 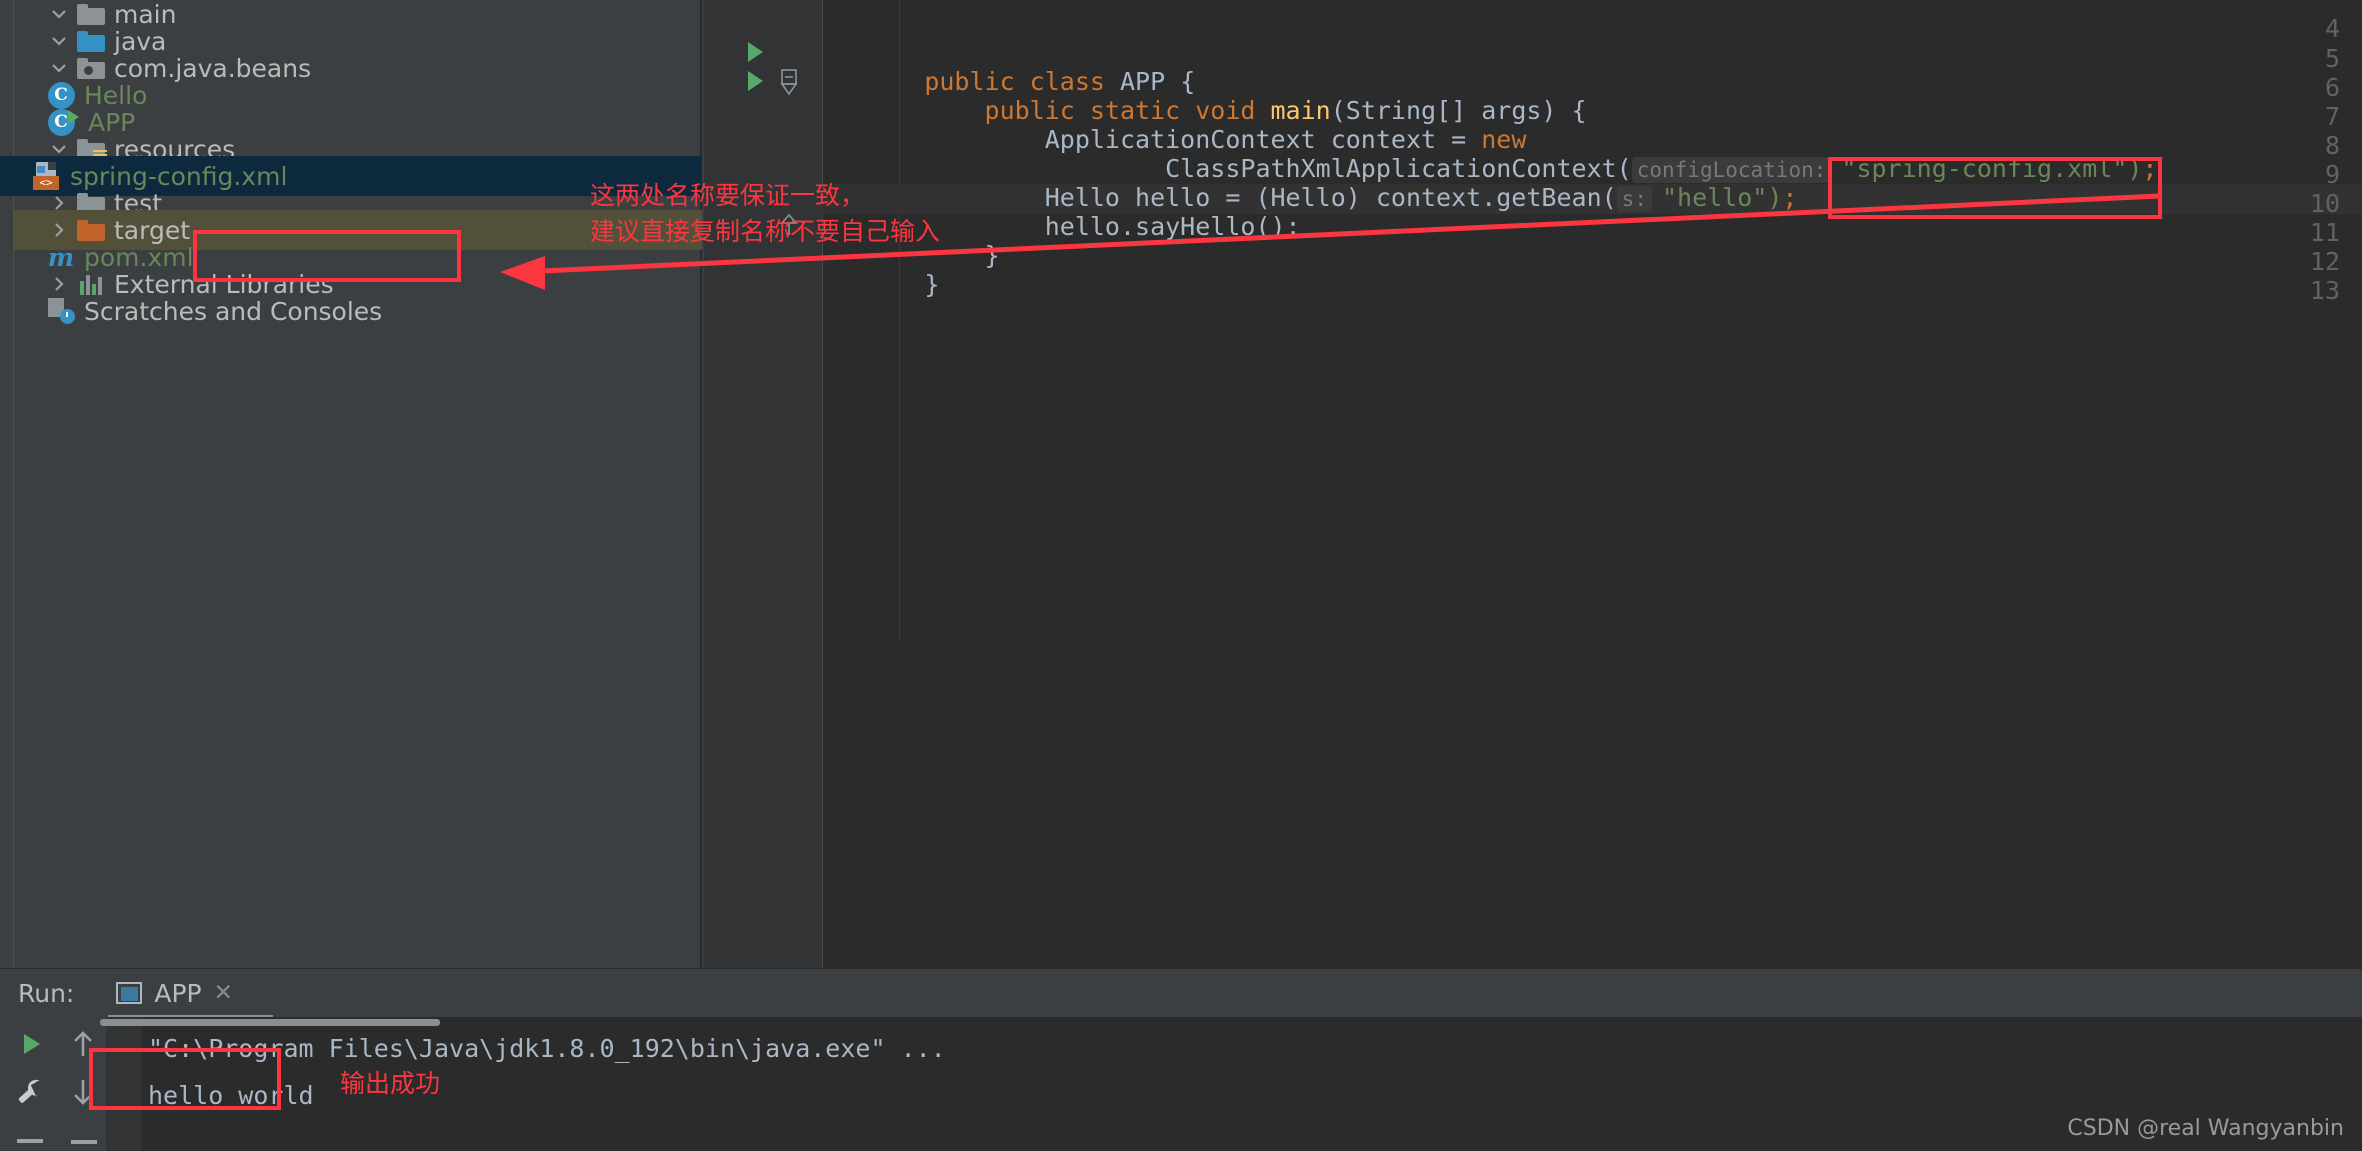 What do you see at coordinates (789, 82) in the screenshot?
I see `fold-collapse-icon` at bounding box center [789, 82].